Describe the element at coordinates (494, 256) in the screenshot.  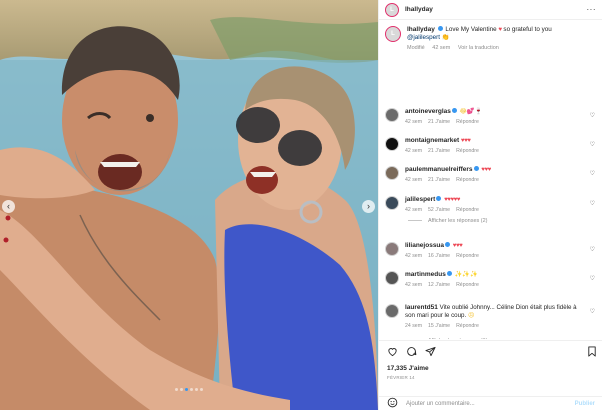
I see `comment-meta: 42 sem 16 J'aime Répondre` at that location.